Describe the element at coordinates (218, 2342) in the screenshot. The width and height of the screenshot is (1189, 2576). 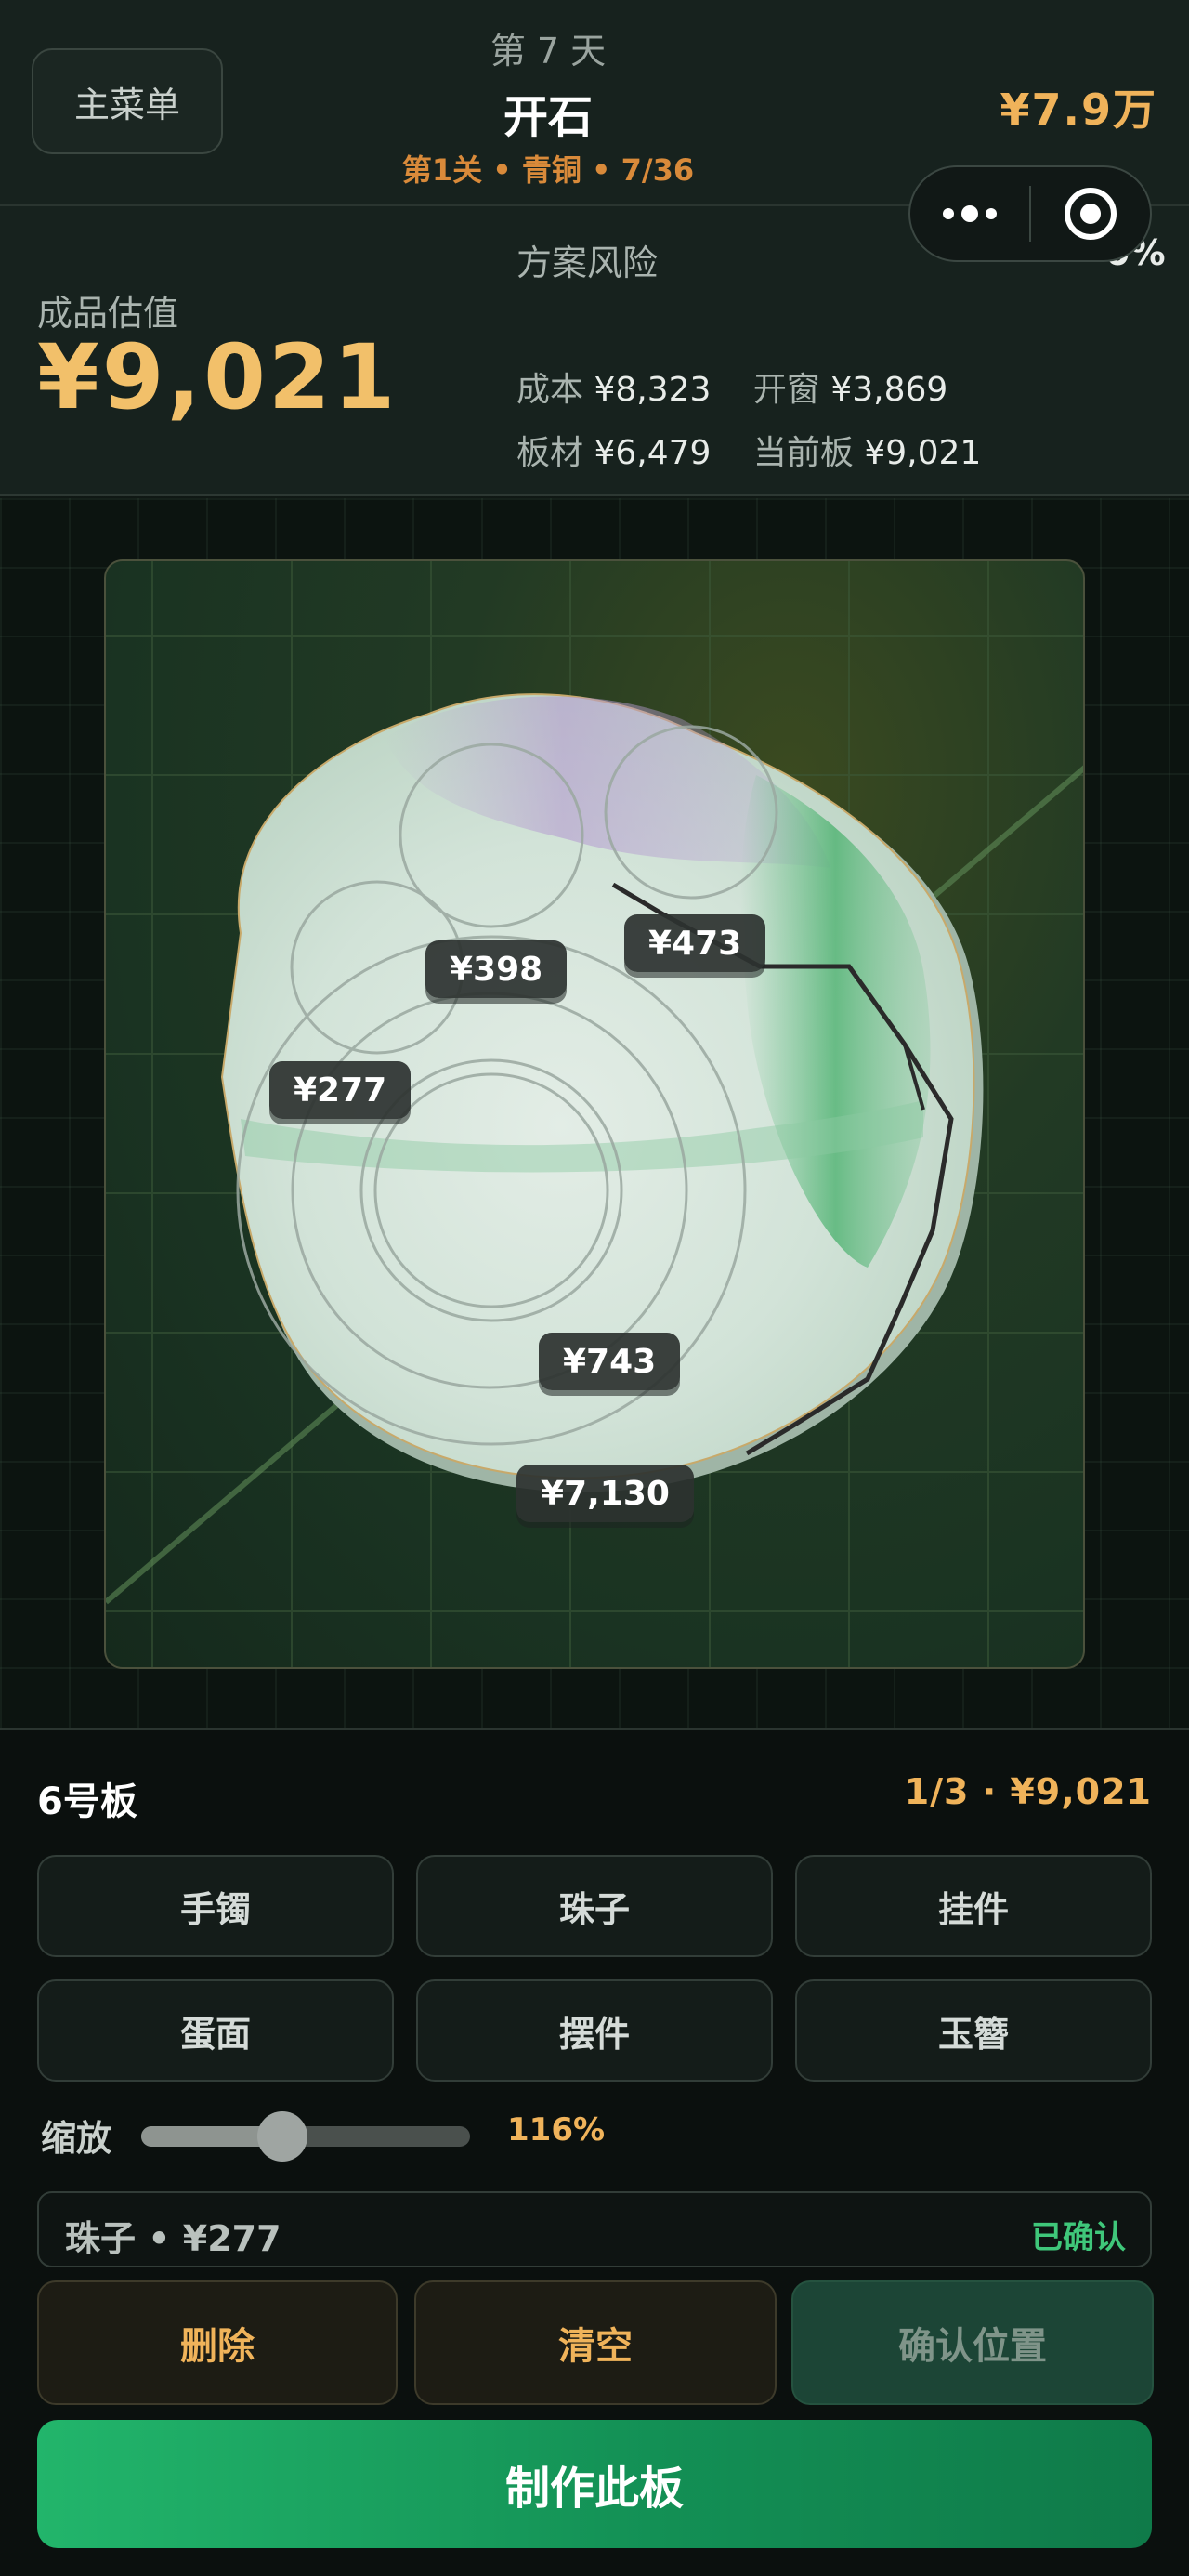
I see `delete-button: 删除` at that location.